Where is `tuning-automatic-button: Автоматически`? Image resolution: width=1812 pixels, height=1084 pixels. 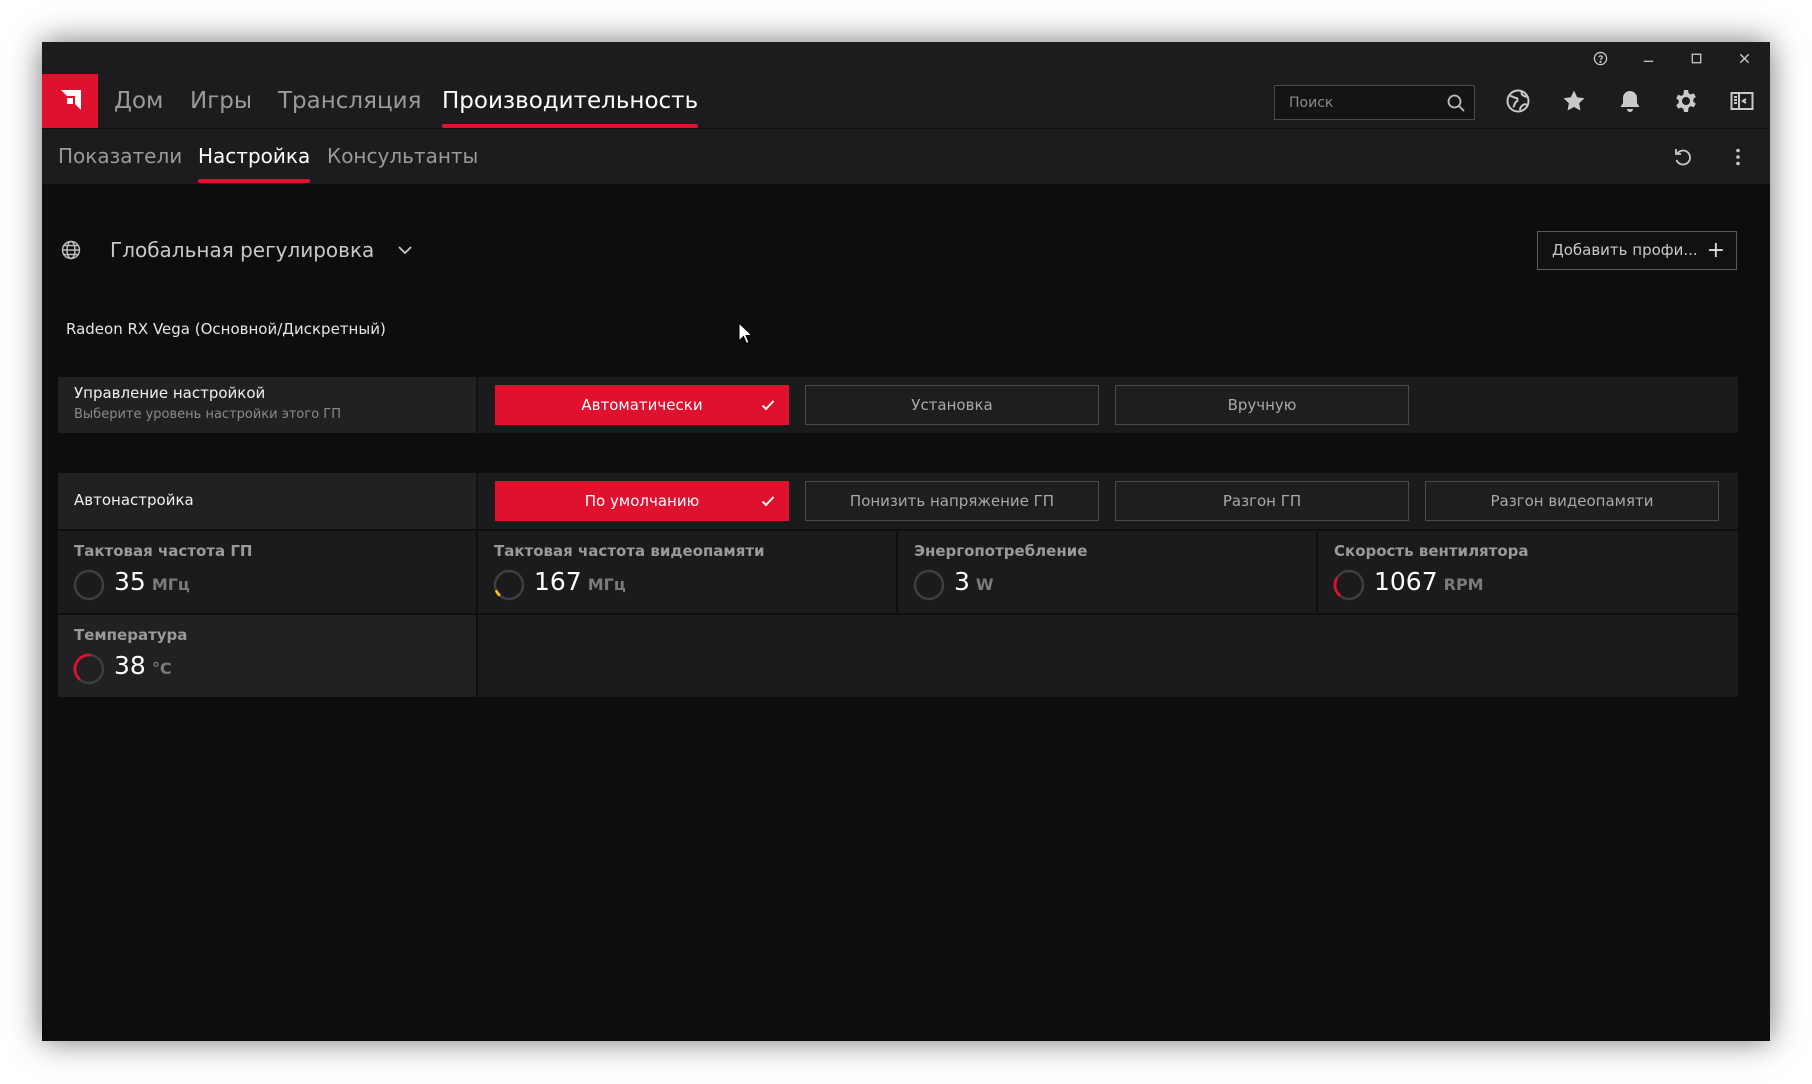
tuning-automatic-button: Автоматически is located at coordinates (642, 405).